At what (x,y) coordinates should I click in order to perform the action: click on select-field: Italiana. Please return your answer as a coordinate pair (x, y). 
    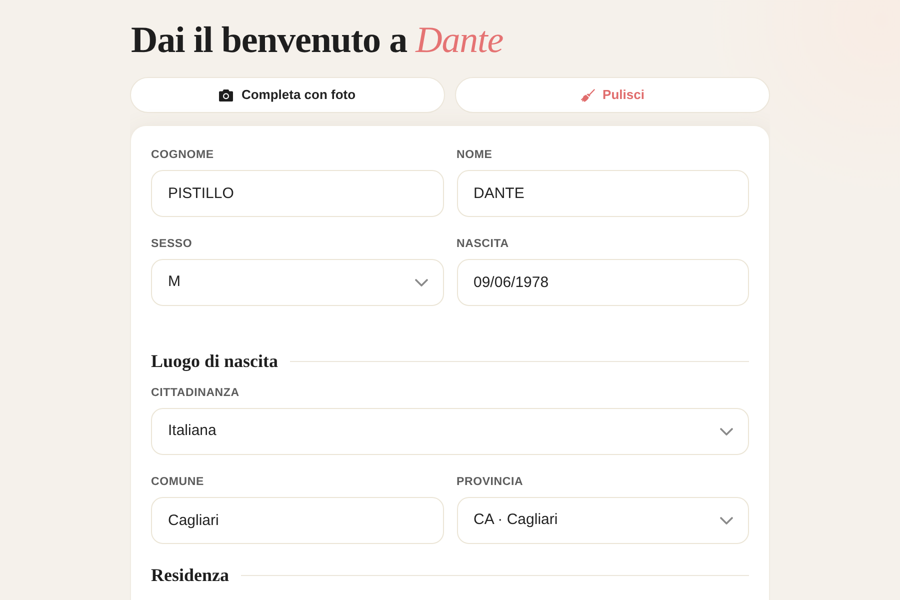
    Looking at the image, I should click on (450, 431).